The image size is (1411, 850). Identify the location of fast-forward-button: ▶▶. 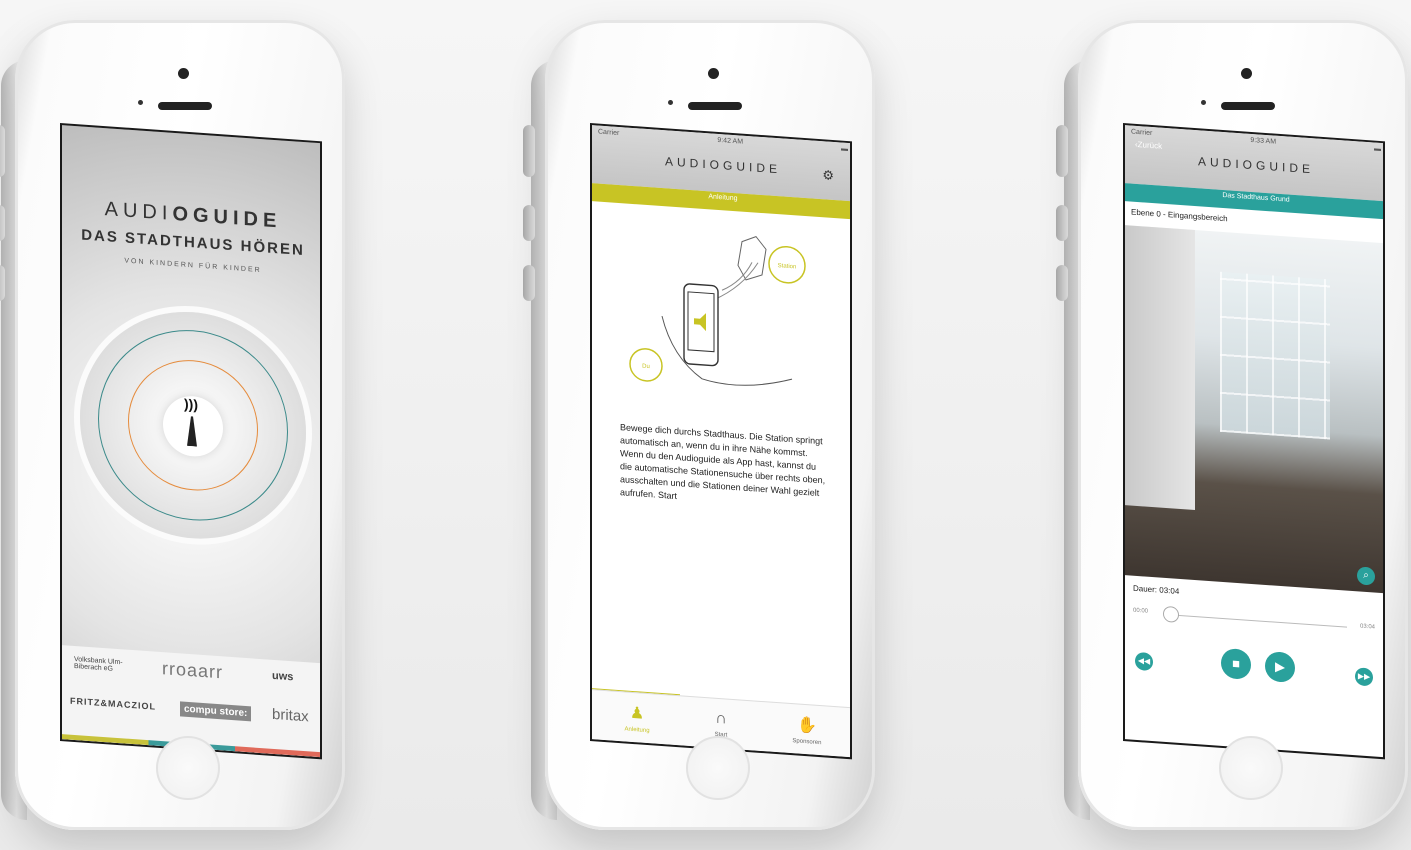
(1364, 677).